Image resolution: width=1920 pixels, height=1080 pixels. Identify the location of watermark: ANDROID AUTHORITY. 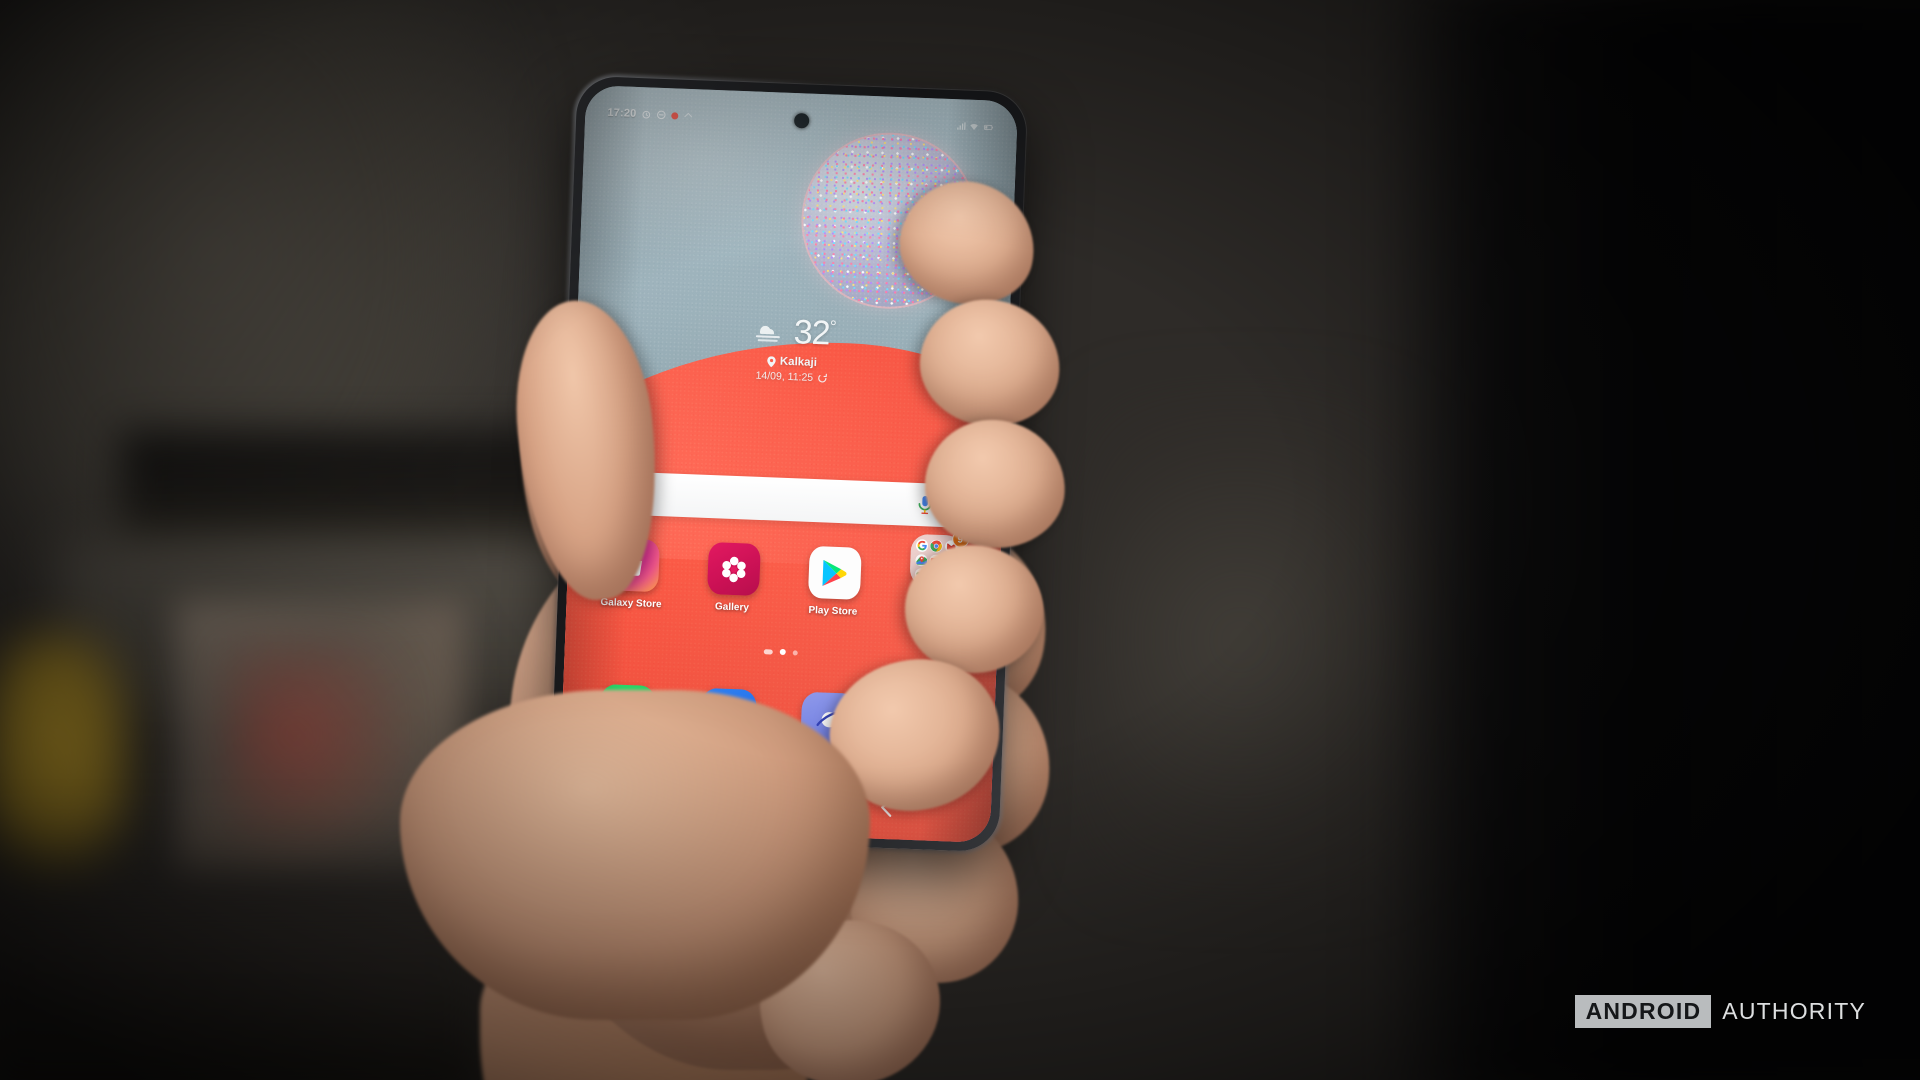
(1720, 1011).